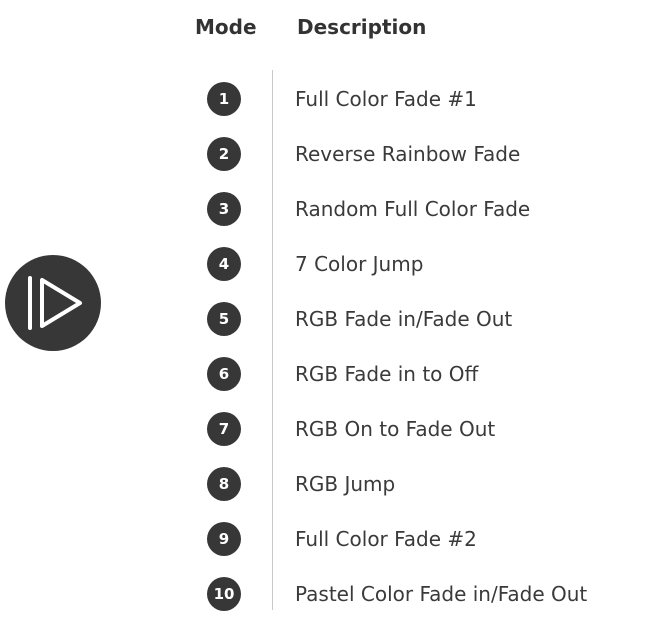 The image size is (672, 620). I want to click on mode-row: 10 Pastel Color Fade in/Fade Out, so click(336, 592).